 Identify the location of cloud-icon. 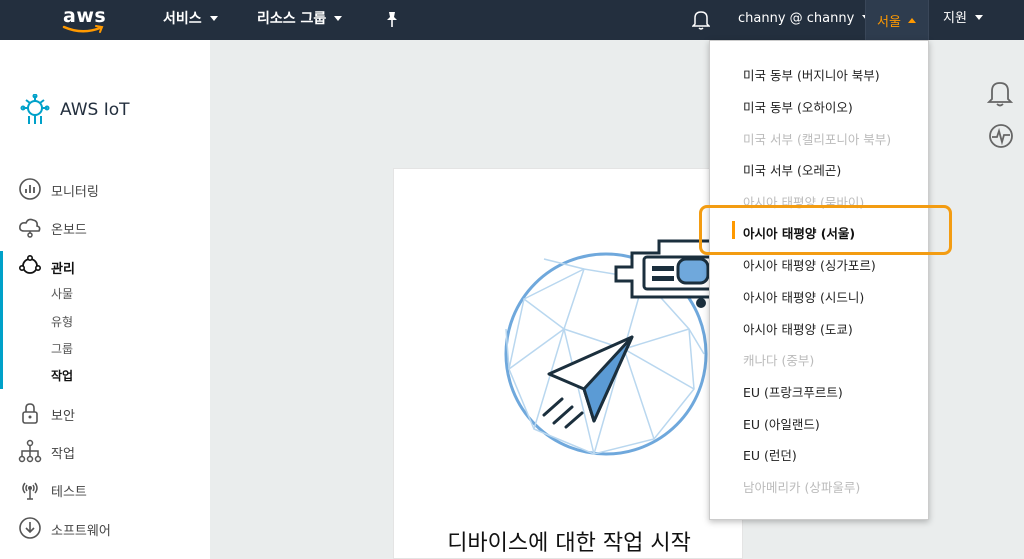
(30, 228).